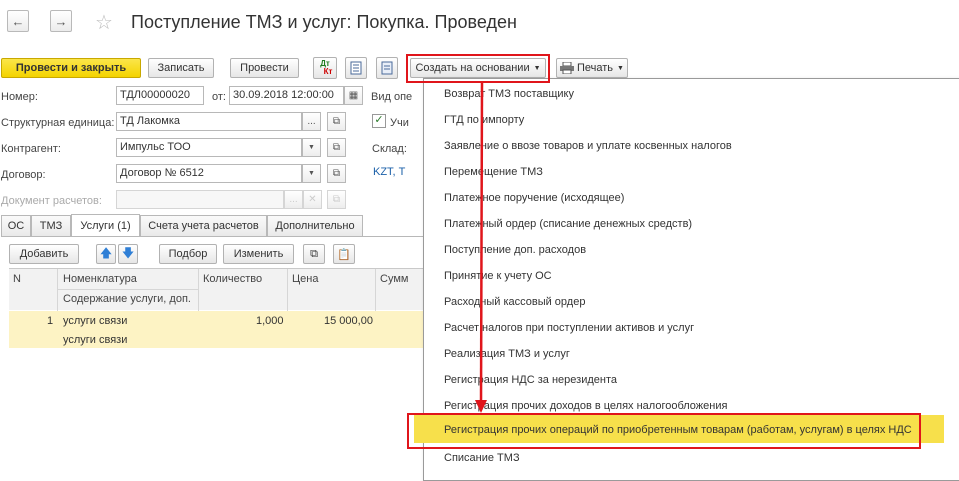 This screenshot has height=481, width=959. Describe the element at coordinates (481, 247) in the screenshot. I see `annotation-arrow` at that location.